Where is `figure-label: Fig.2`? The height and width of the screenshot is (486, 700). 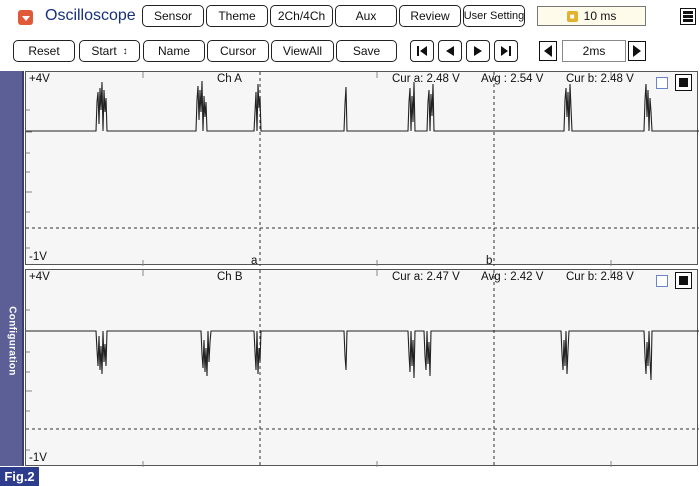
figure-label: Fig.2 is located at coordinates (19, 476).